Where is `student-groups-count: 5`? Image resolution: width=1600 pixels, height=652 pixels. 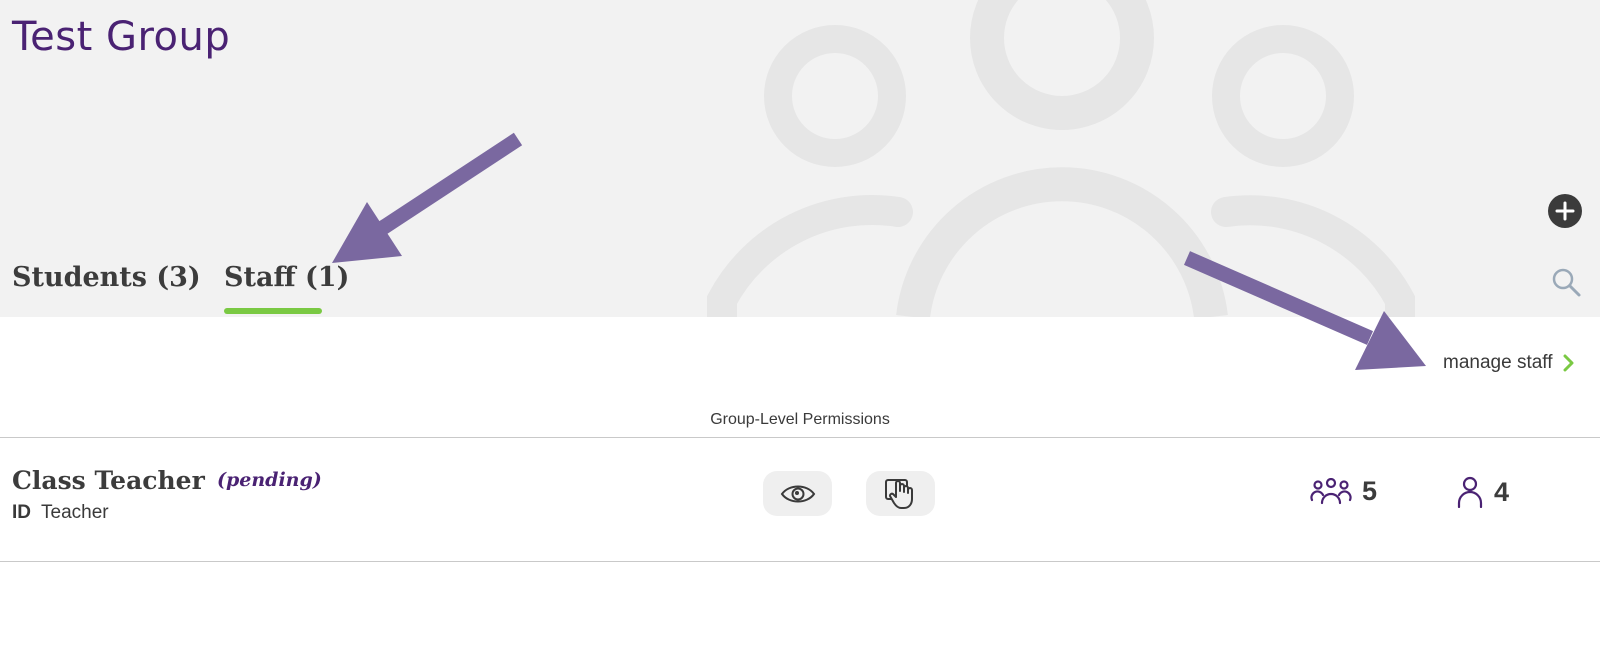
student-groups-count: 5 is located at coordinates (1343, 491).